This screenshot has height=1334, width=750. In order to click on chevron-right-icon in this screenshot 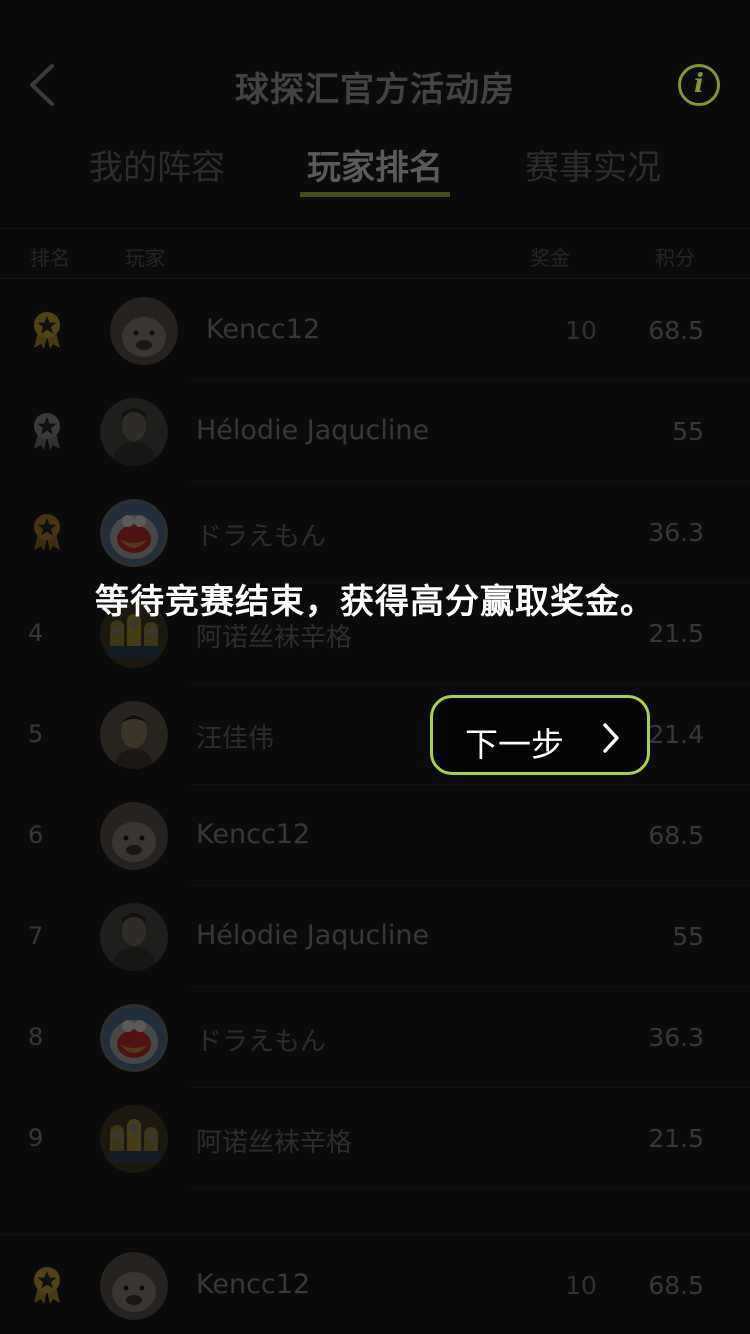, I will do `click(611, 738)`.